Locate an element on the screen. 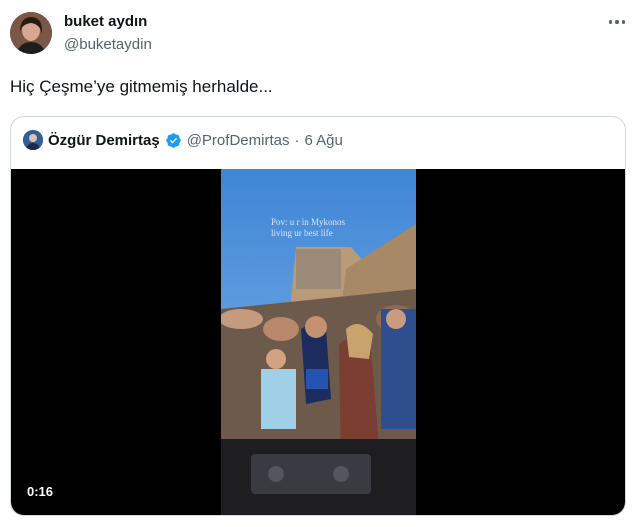 This screenshot has width=643, height=527. verified-badge-icon is located at coordinates (173, 140).